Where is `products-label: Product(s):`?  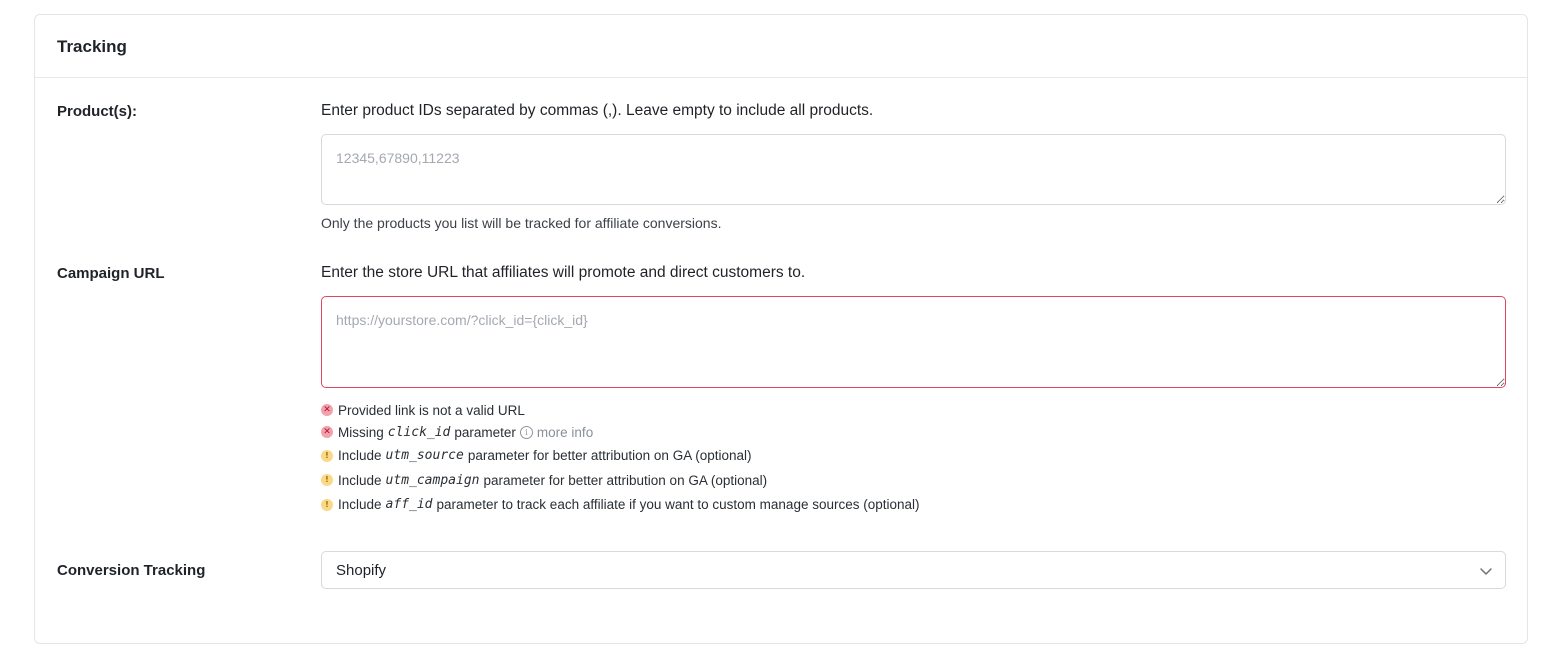
products-label: Product(s): is located at coordinates (97, 111).